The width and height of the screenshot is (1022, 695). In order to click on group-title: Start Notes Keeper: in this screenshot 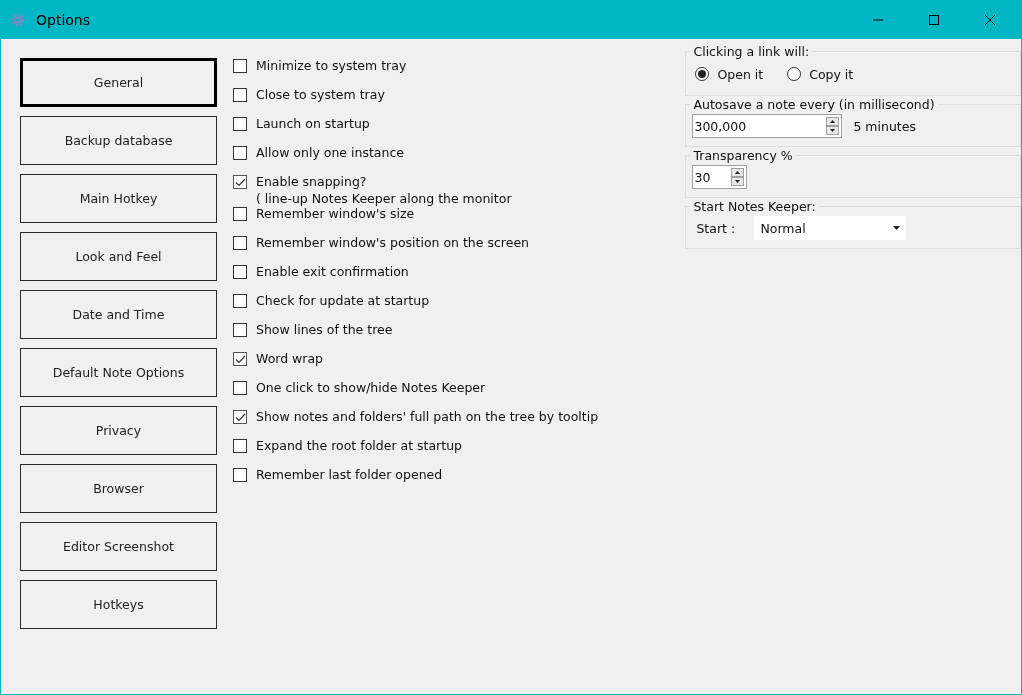, I will do `click(754, 206)`.